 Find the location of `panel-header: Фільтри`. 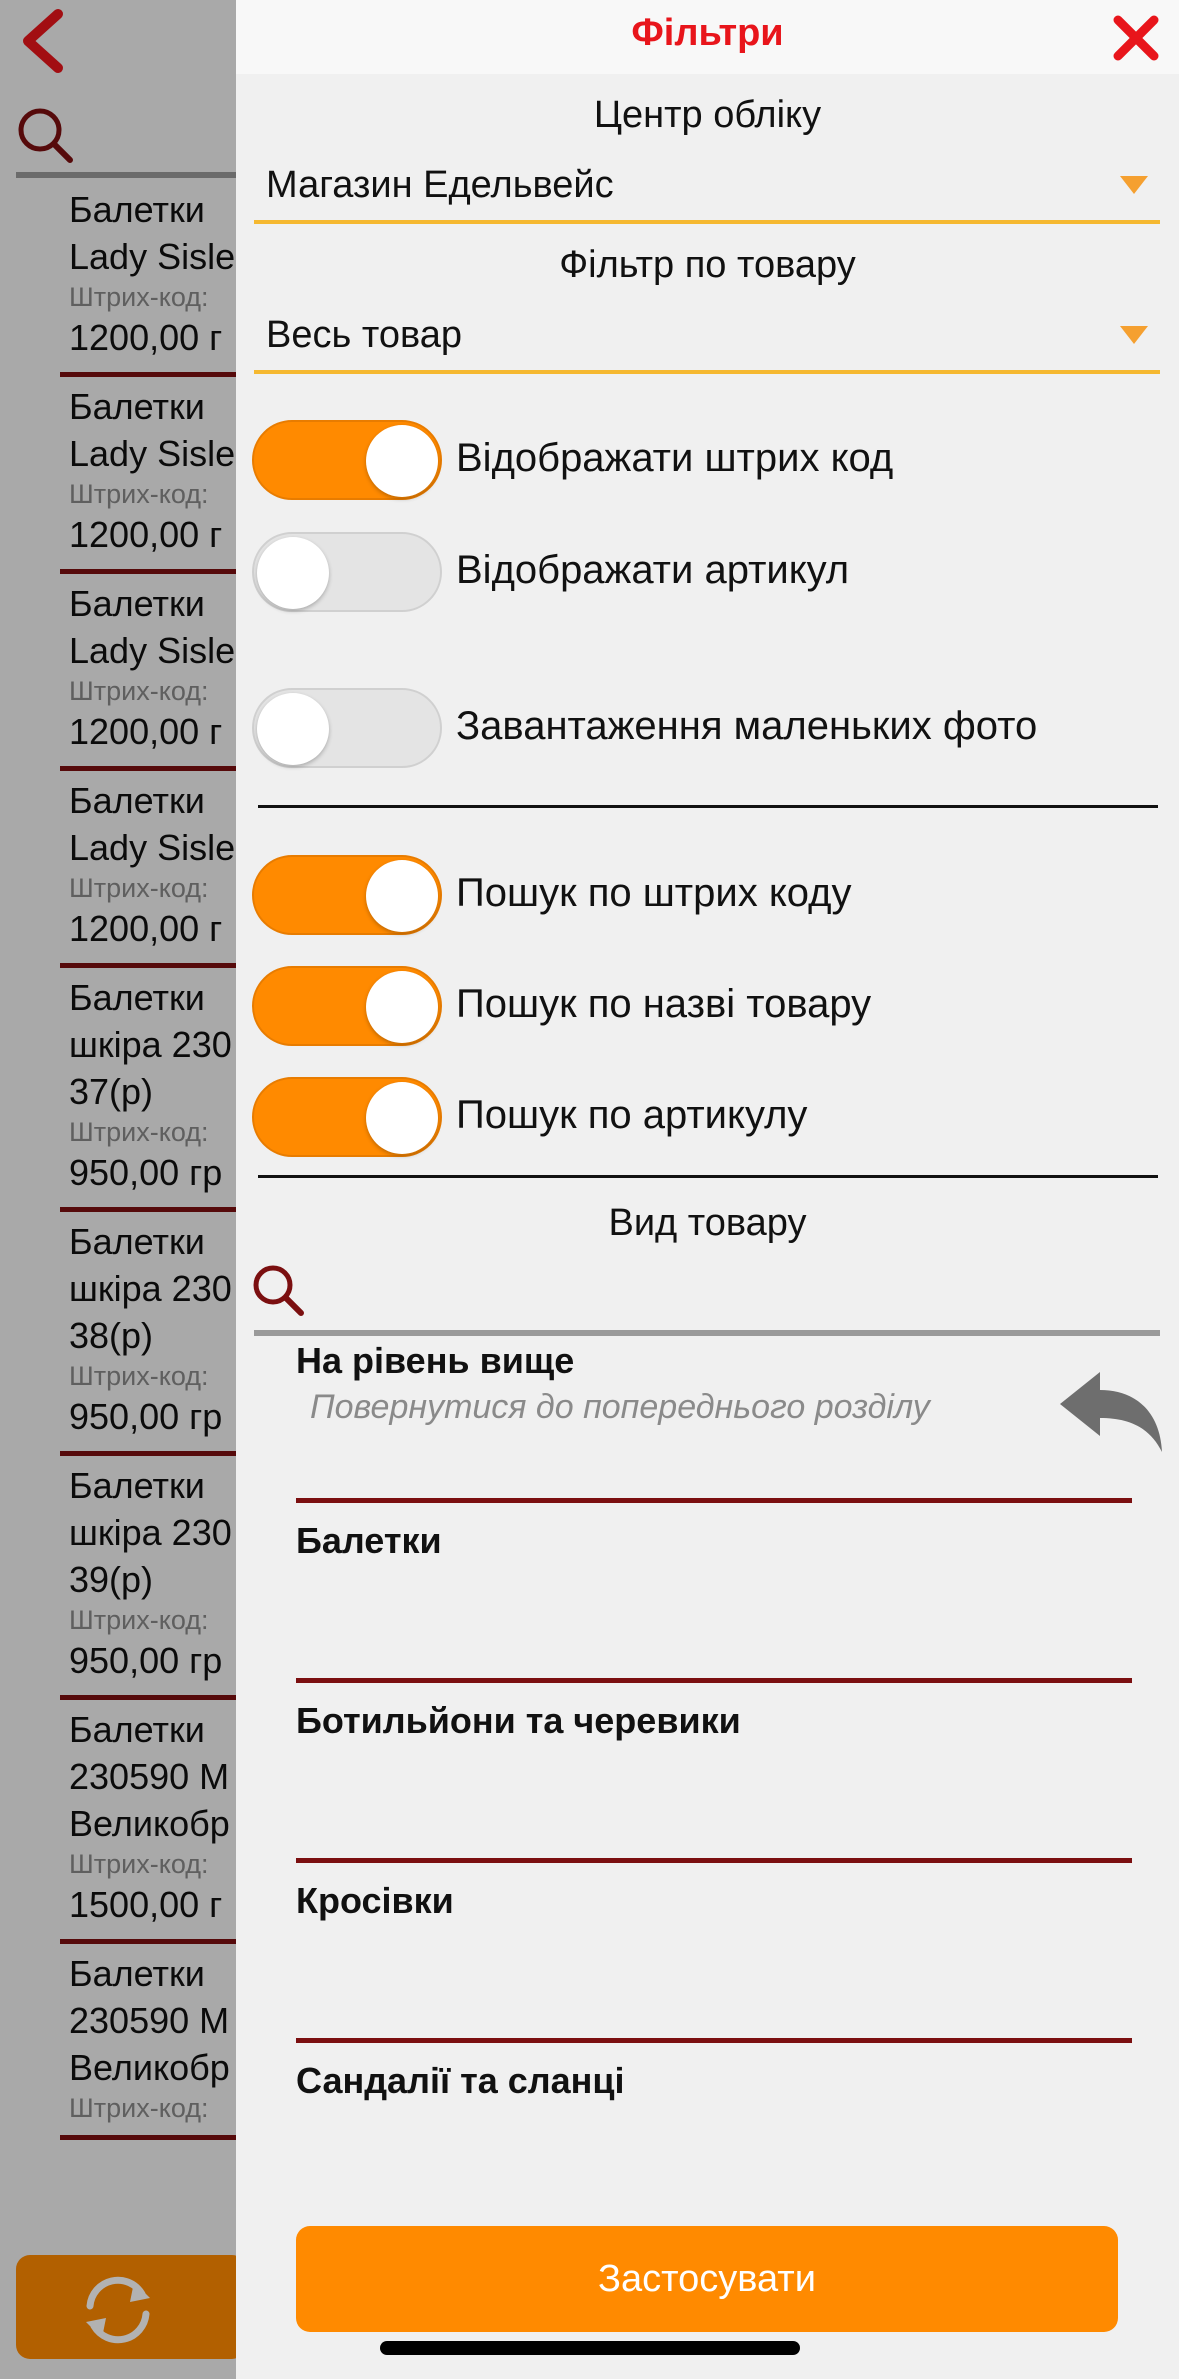

panel-header: Фільтри is located at coordinates (707, 37).